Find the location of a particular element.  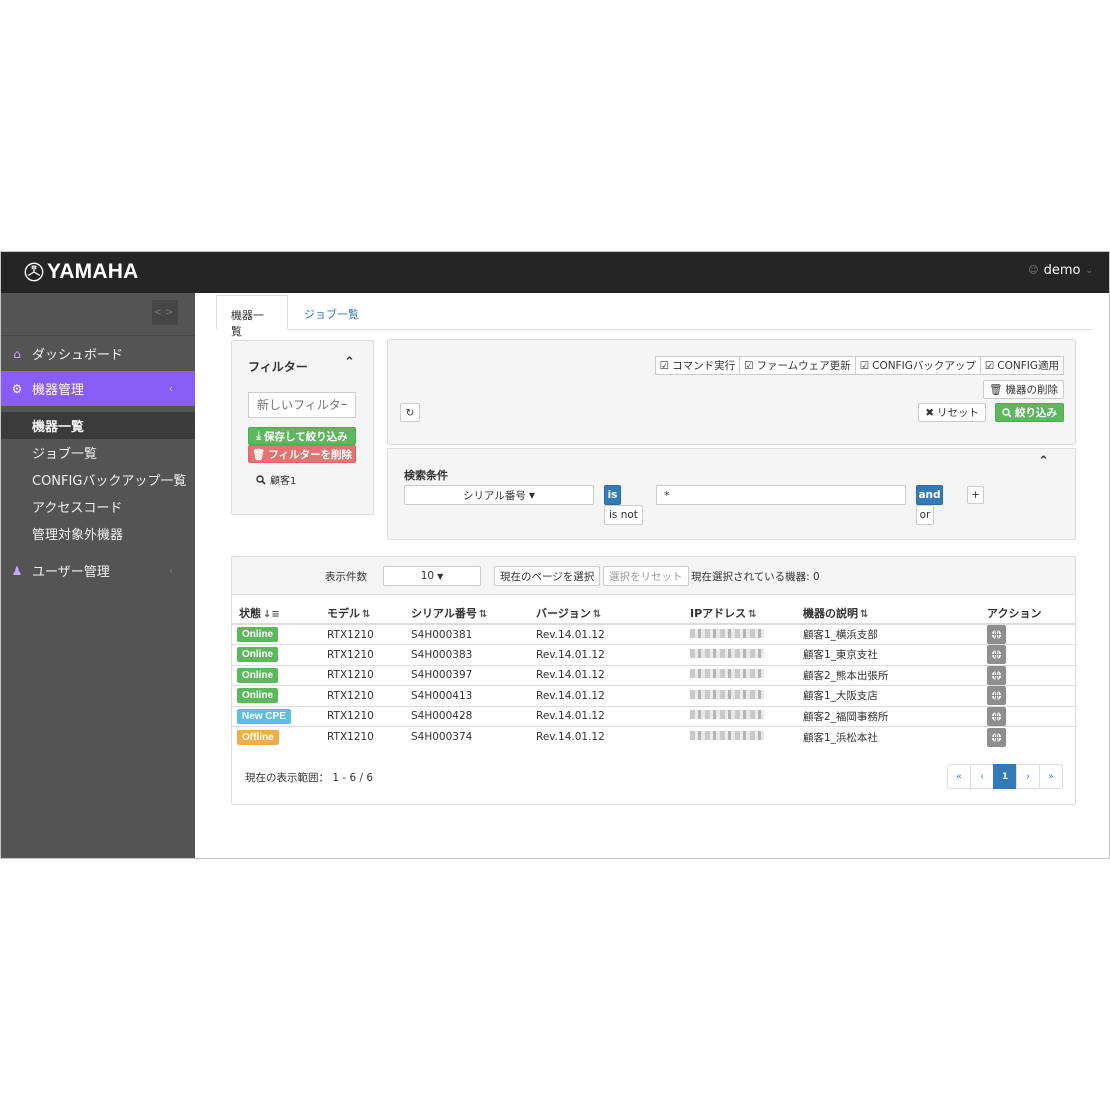

subnav-device-list: 機器一覧 is located at coordinates (98, 425).